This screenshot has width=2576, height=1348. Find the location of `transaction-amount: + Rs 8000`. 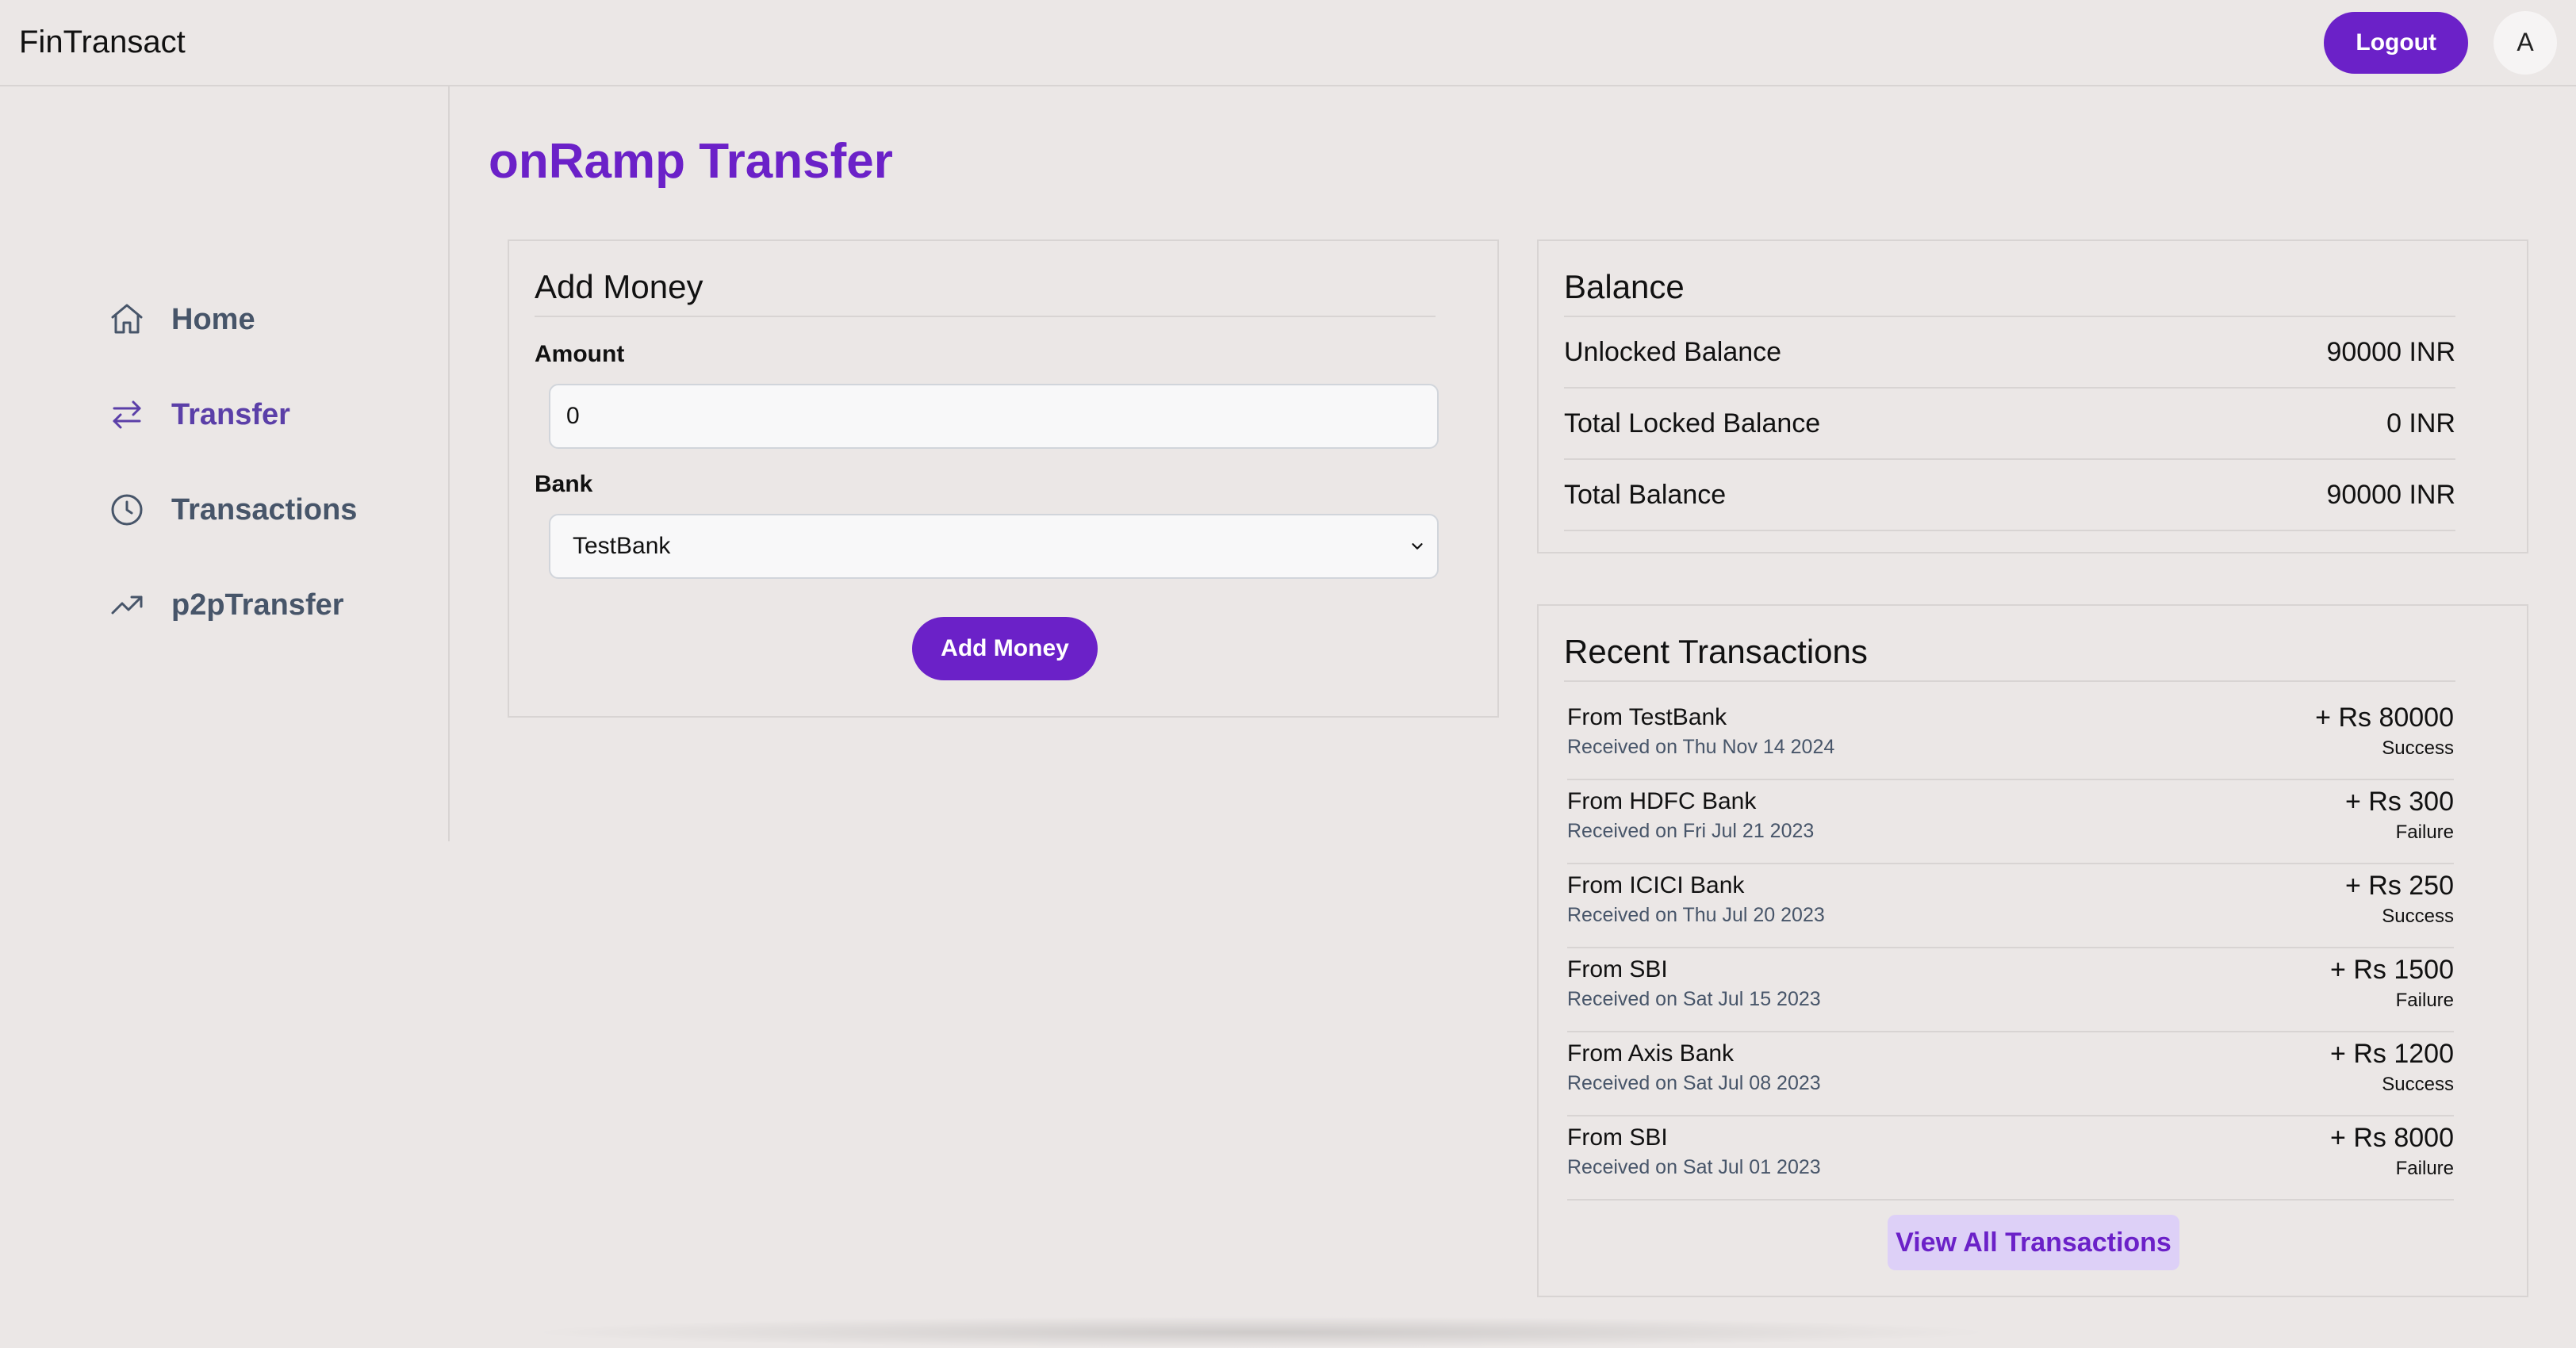

transaction-amount: + Rs 8000 is located at coordinates (2392, 1138).